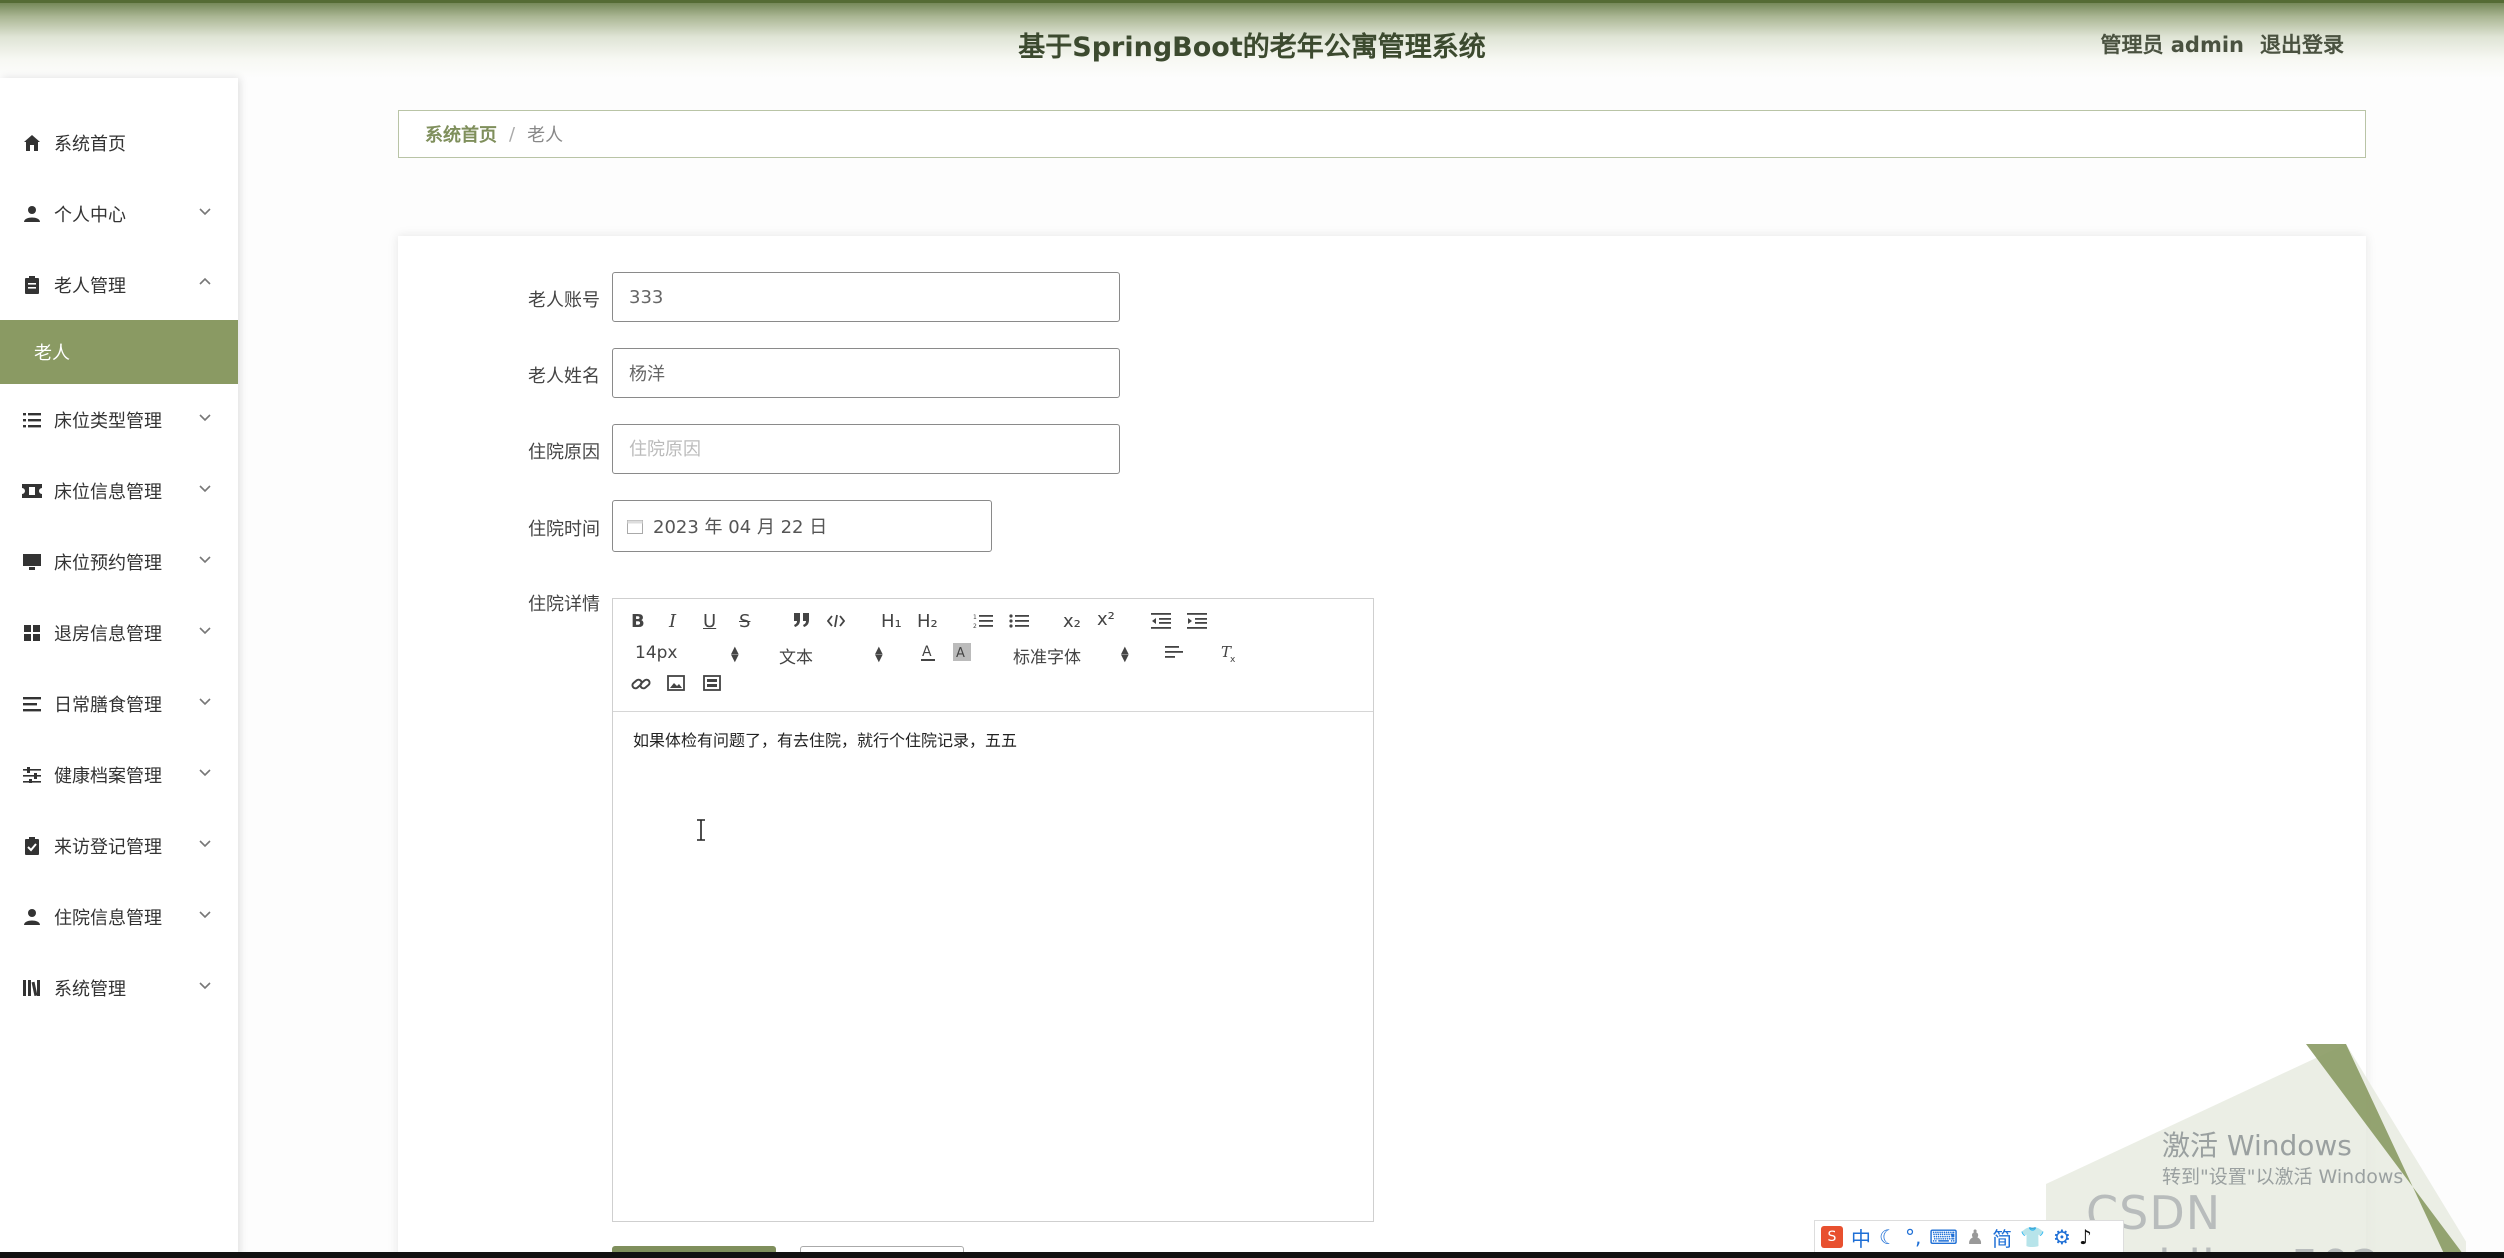 Image resolution: width=2504 pixels, height=1258 pixels. What do you see at coordinates (641, 684) in the screenshot?
I see `link-icon` at bounding box center [641, 684].